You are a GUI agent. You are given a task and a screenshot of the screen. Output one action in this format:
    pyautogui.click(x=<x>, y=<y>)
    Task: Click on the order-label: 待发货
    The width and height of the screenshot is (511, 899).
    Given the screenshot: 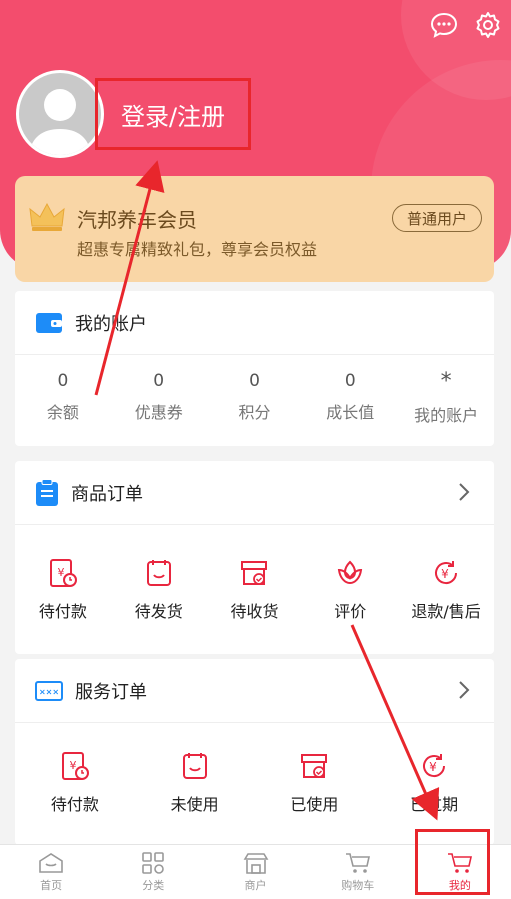 What is the action you would take?
    pyautogui.click(x=158, y=611)
    